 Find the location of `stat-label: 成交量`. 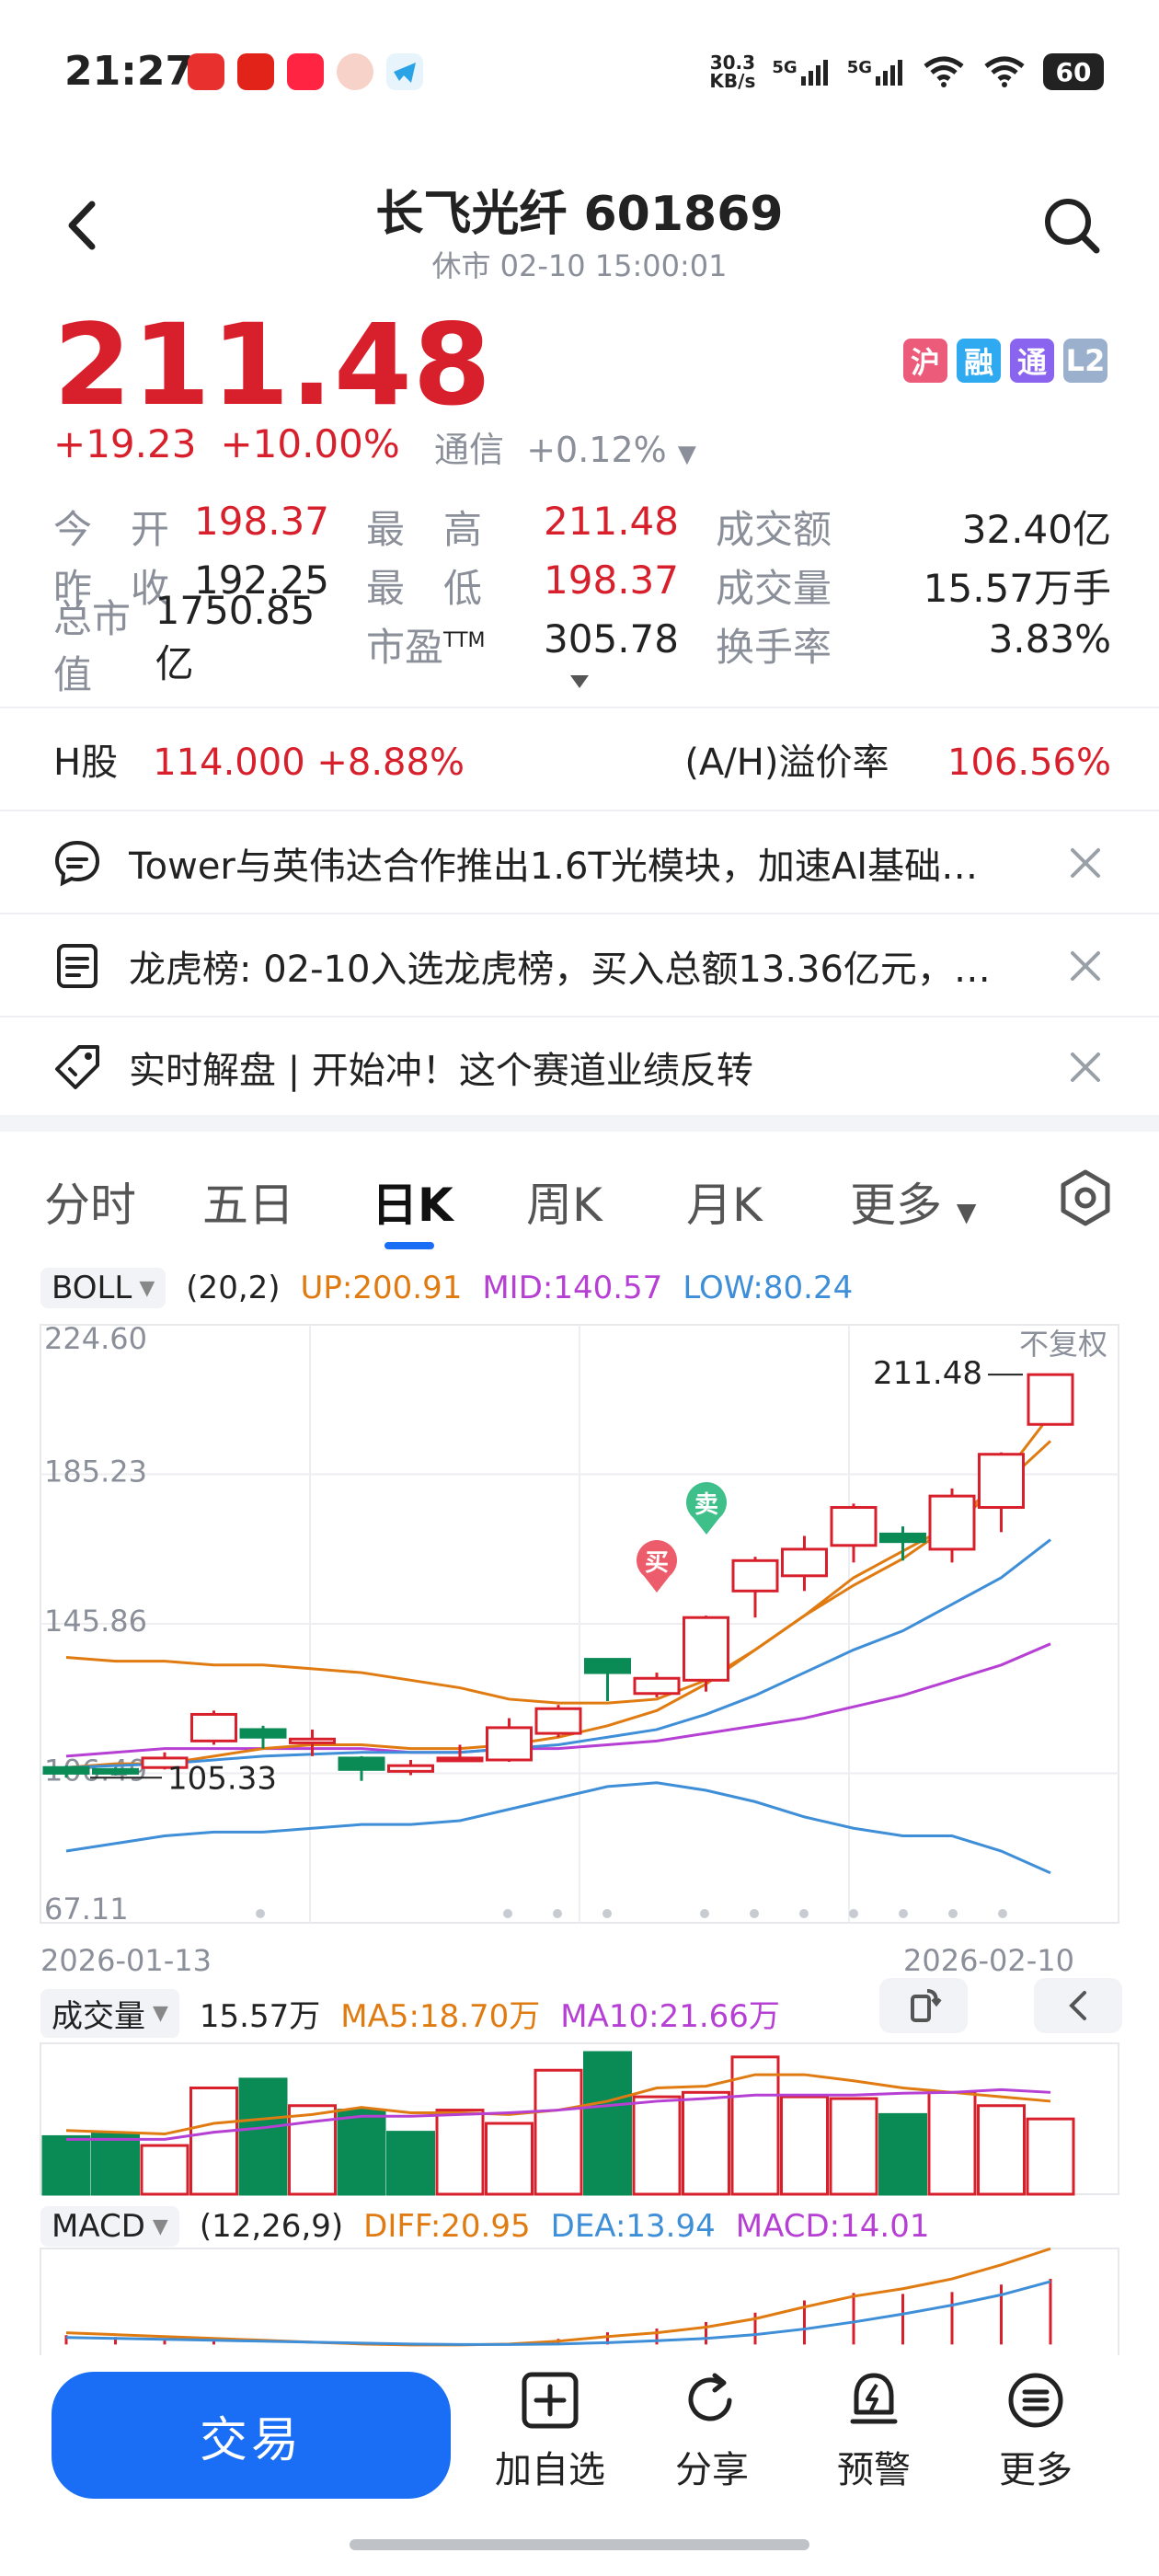

stat-label: 成交量 is located at coordinates (774, 588).